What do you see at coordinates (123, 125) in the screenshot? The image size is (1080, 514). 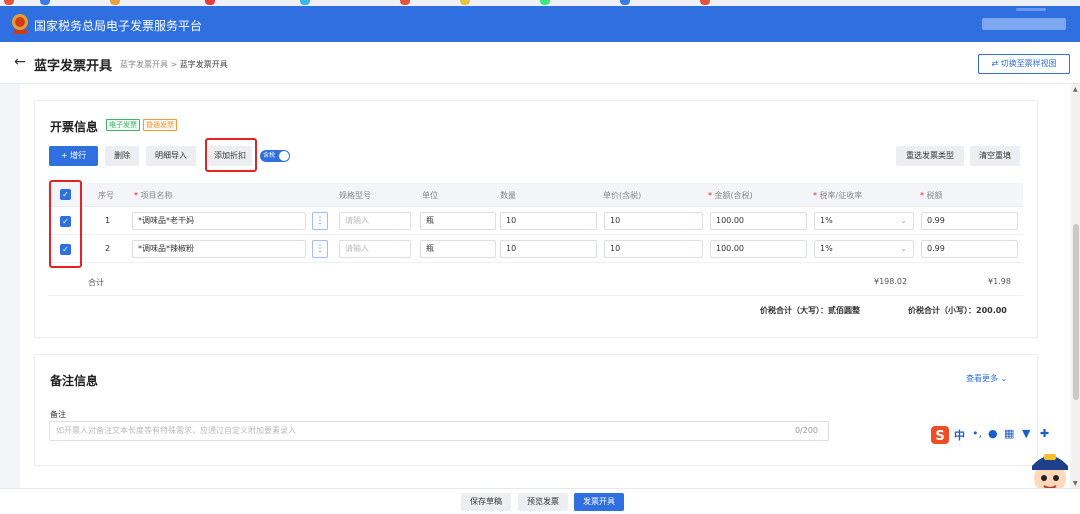 I see `tag-electronic-invoice: 电子发票` at bounding box center [123, 125].